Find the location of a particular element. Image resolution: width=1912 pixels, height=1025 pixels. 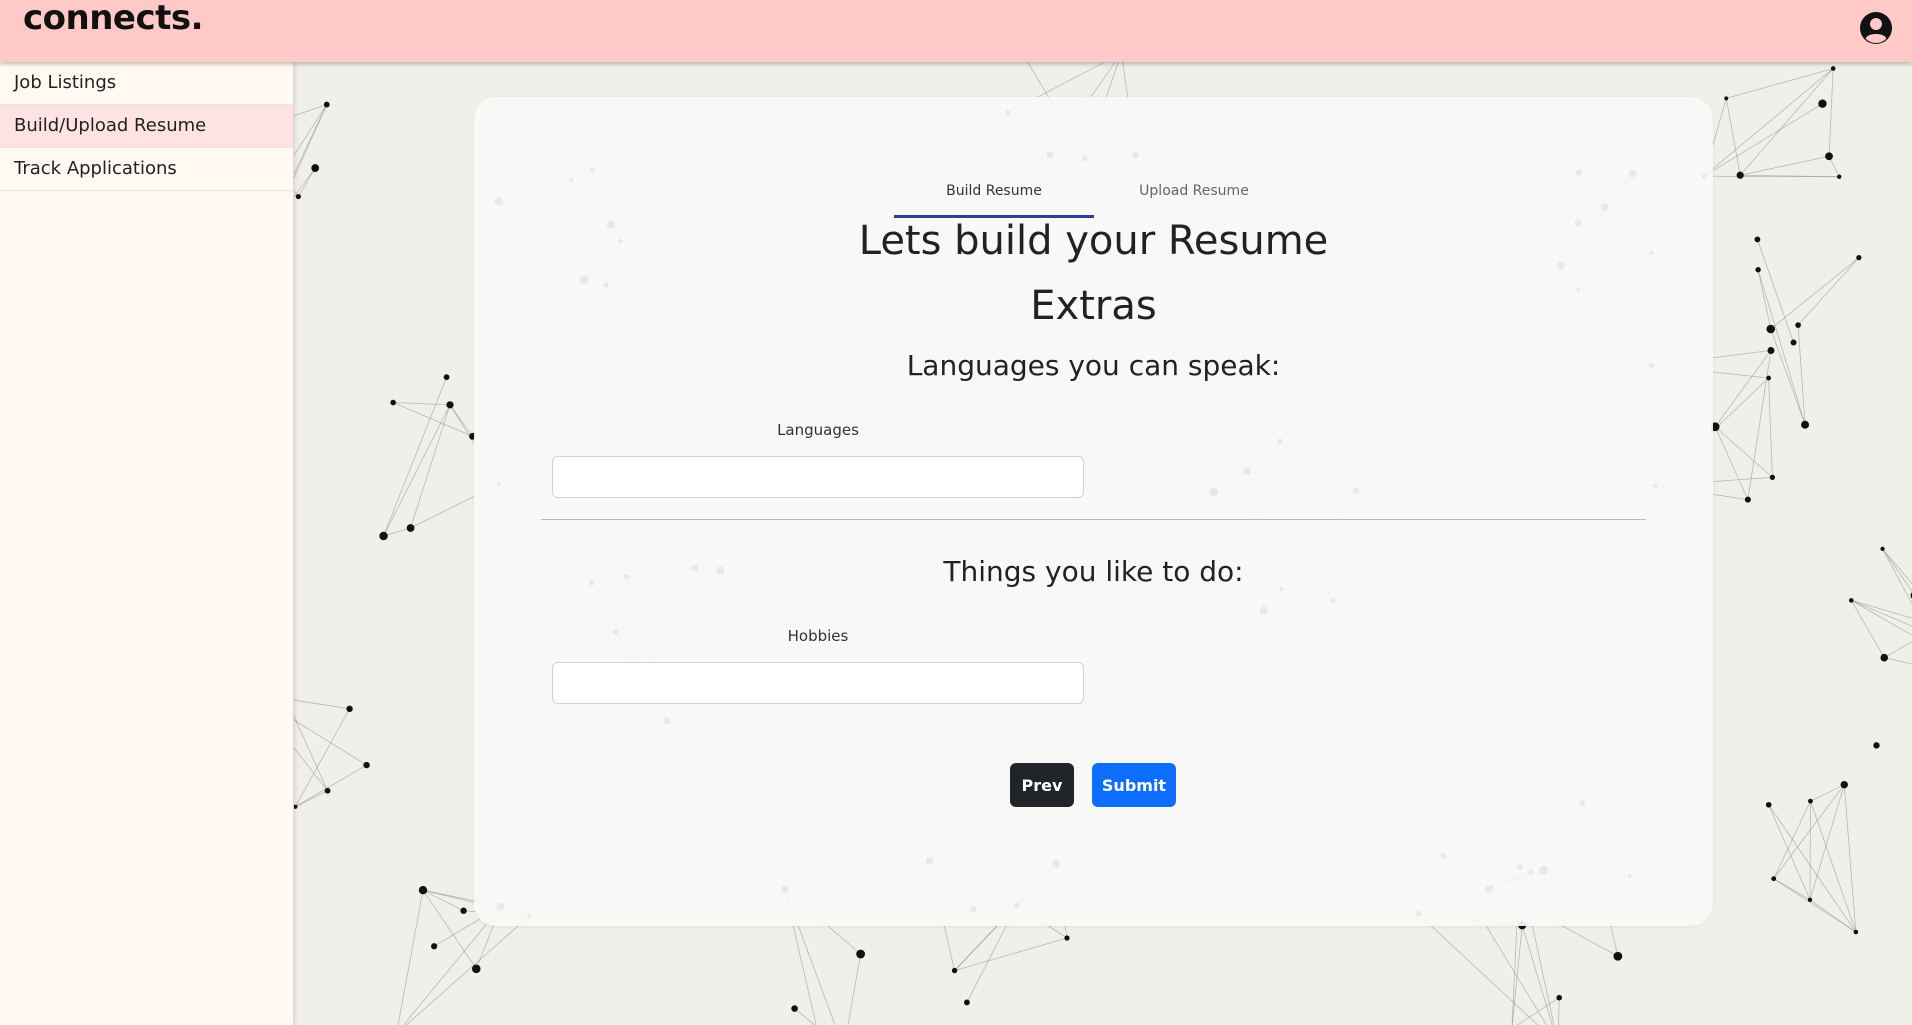

sidebar-item-build-upload-resume: Build/Upload Resume is located at coordinates (146, 126).